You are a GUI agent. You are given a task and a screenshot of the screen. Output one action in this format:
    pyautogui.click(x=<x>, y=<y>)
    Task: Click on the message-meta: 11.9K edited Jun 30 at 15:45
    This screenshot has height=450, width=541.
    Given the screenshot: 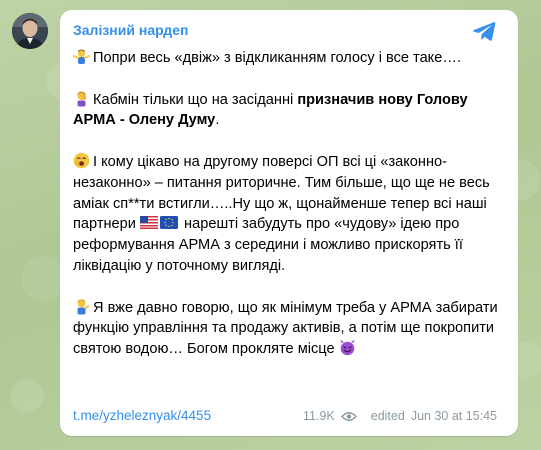 What is the action you would take?
    pyautogui.click(x=400, y=416)
    